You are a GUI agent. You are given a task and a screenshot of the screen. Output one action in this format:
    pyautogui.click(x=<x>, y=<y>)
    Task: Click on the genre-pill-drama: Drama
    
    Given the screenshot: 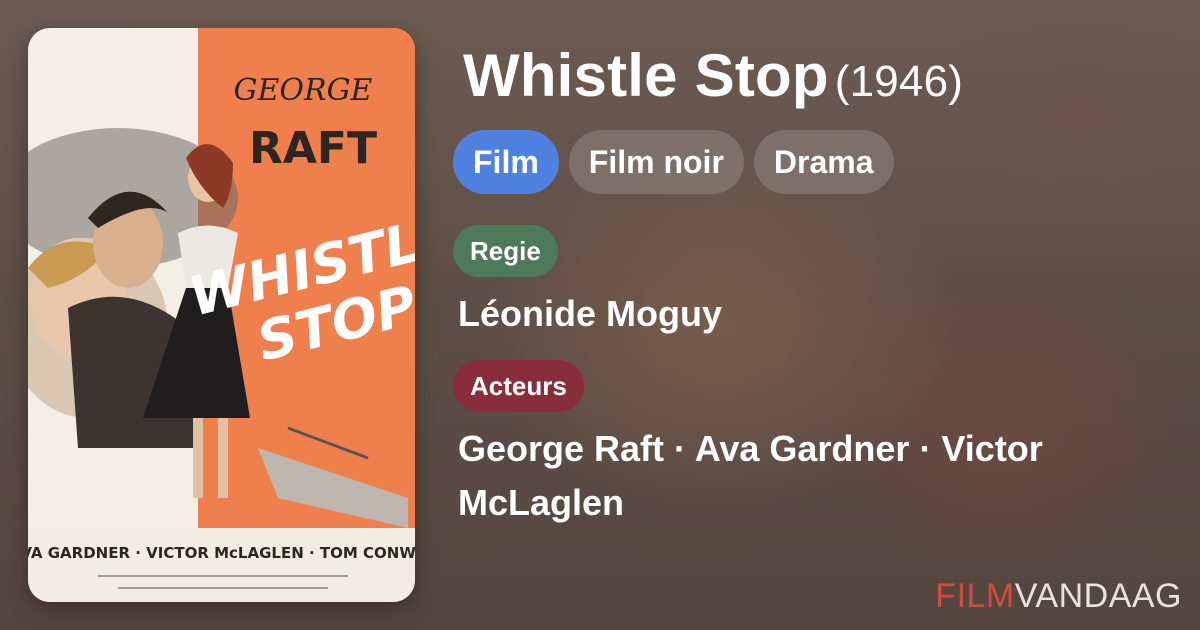 What is the action you would take?
    pyautogui.click(x=823, y=162)
    